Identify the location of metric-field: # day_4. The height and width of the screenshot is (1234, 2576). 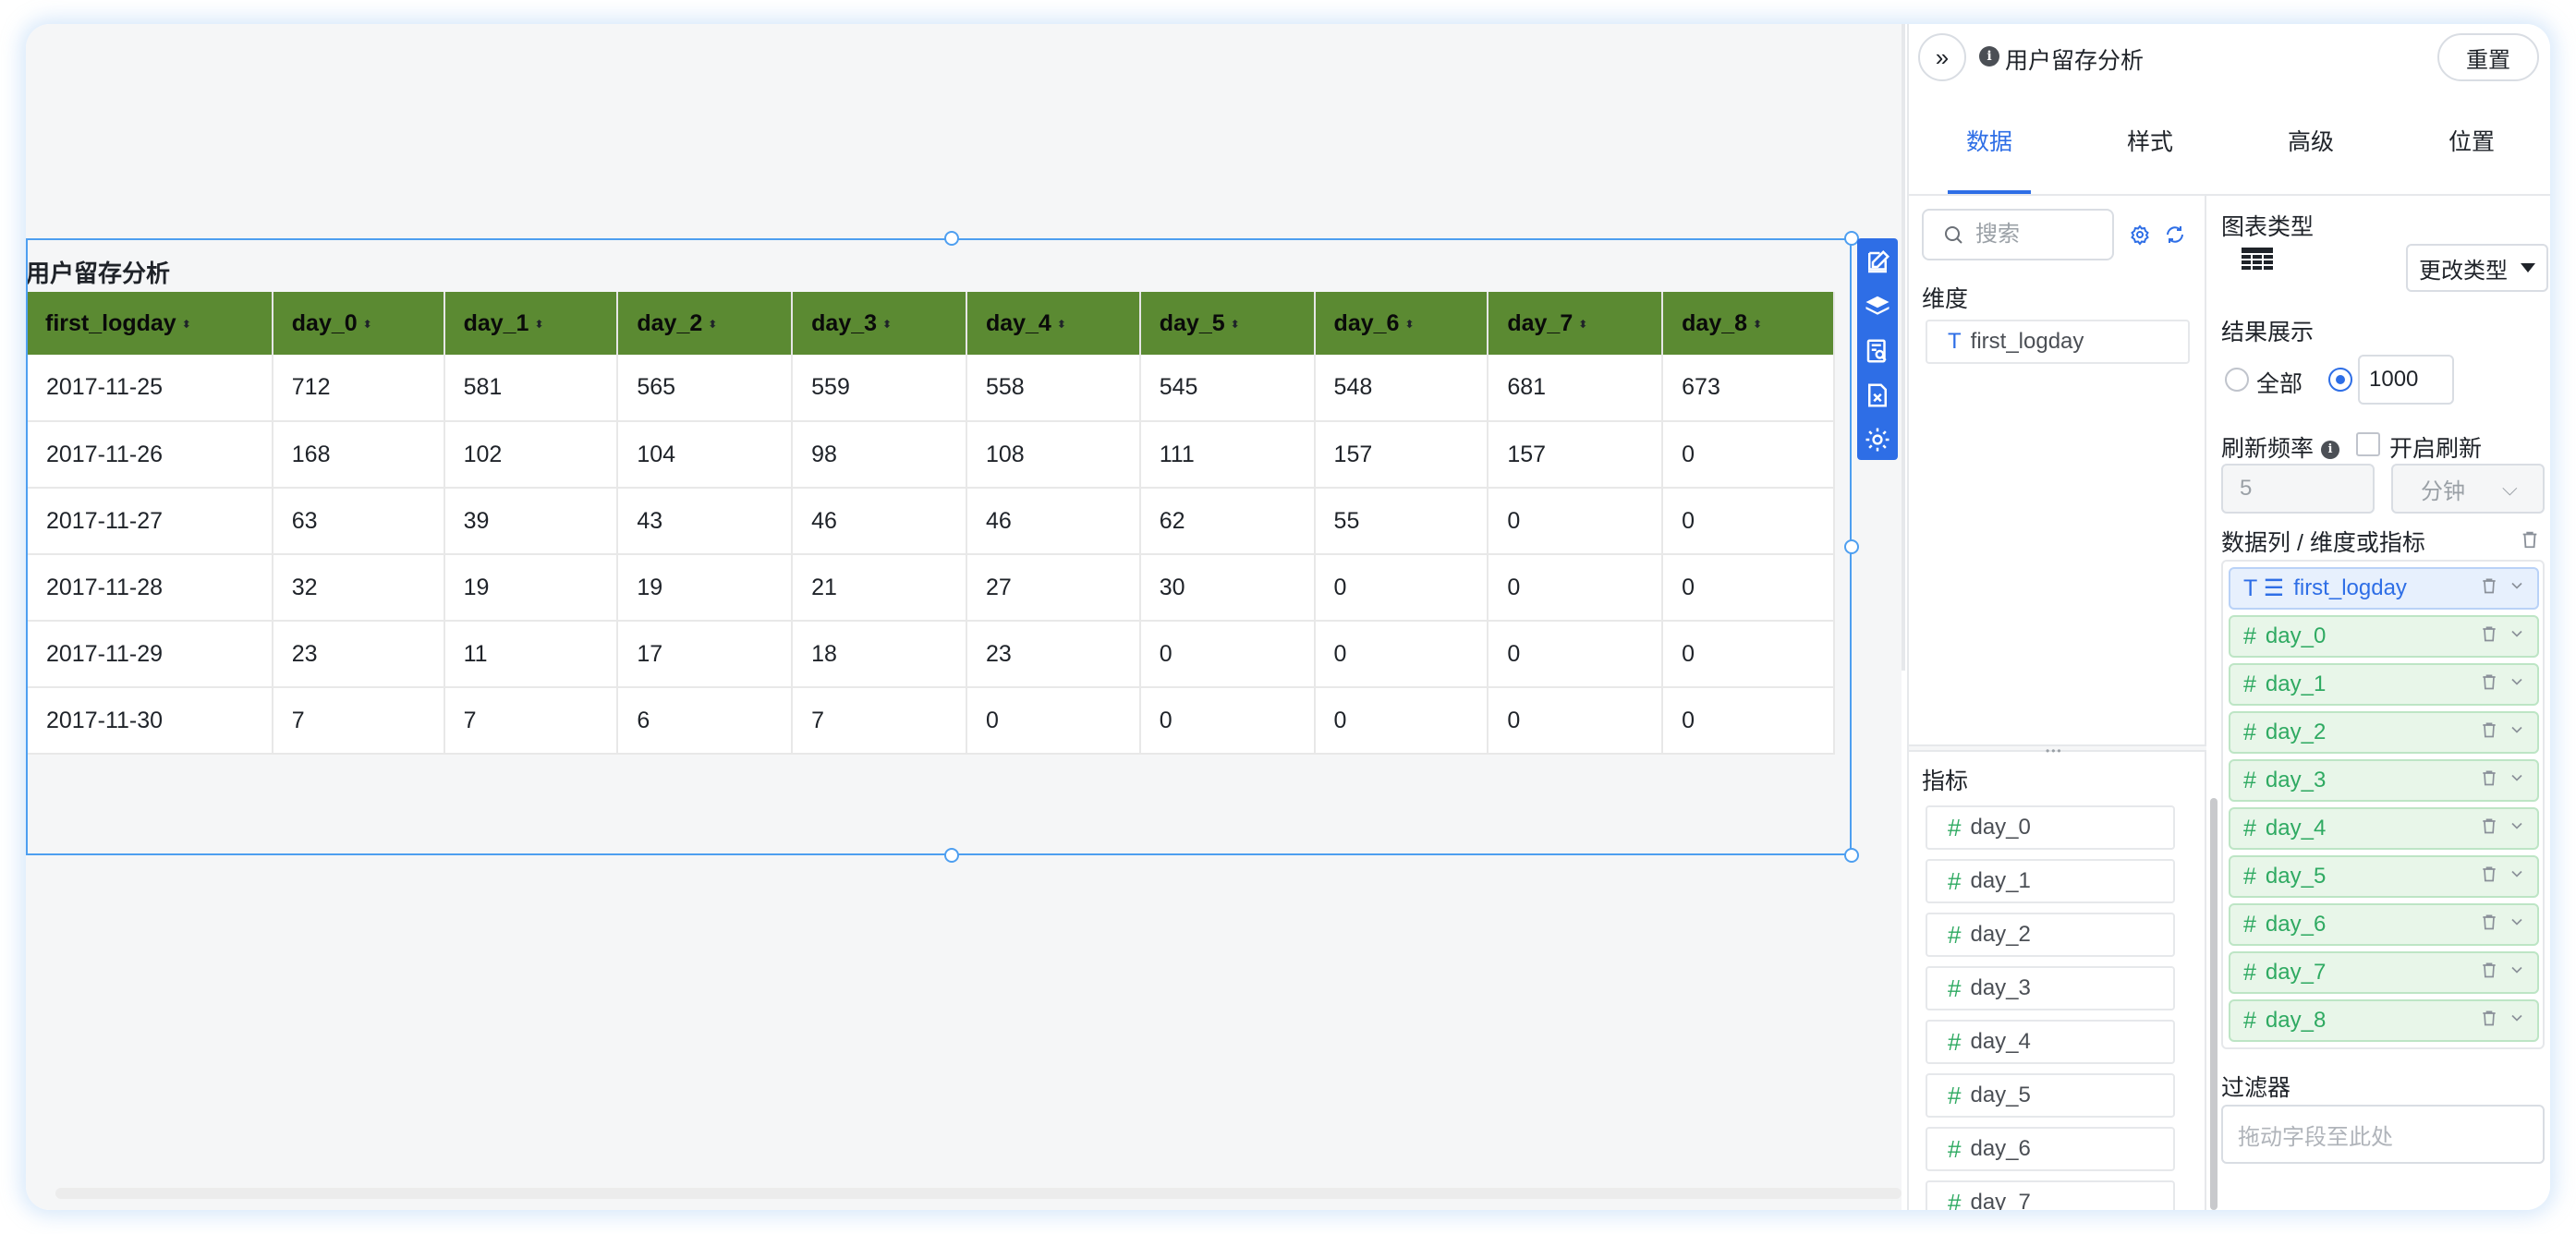
(2050, 1042).